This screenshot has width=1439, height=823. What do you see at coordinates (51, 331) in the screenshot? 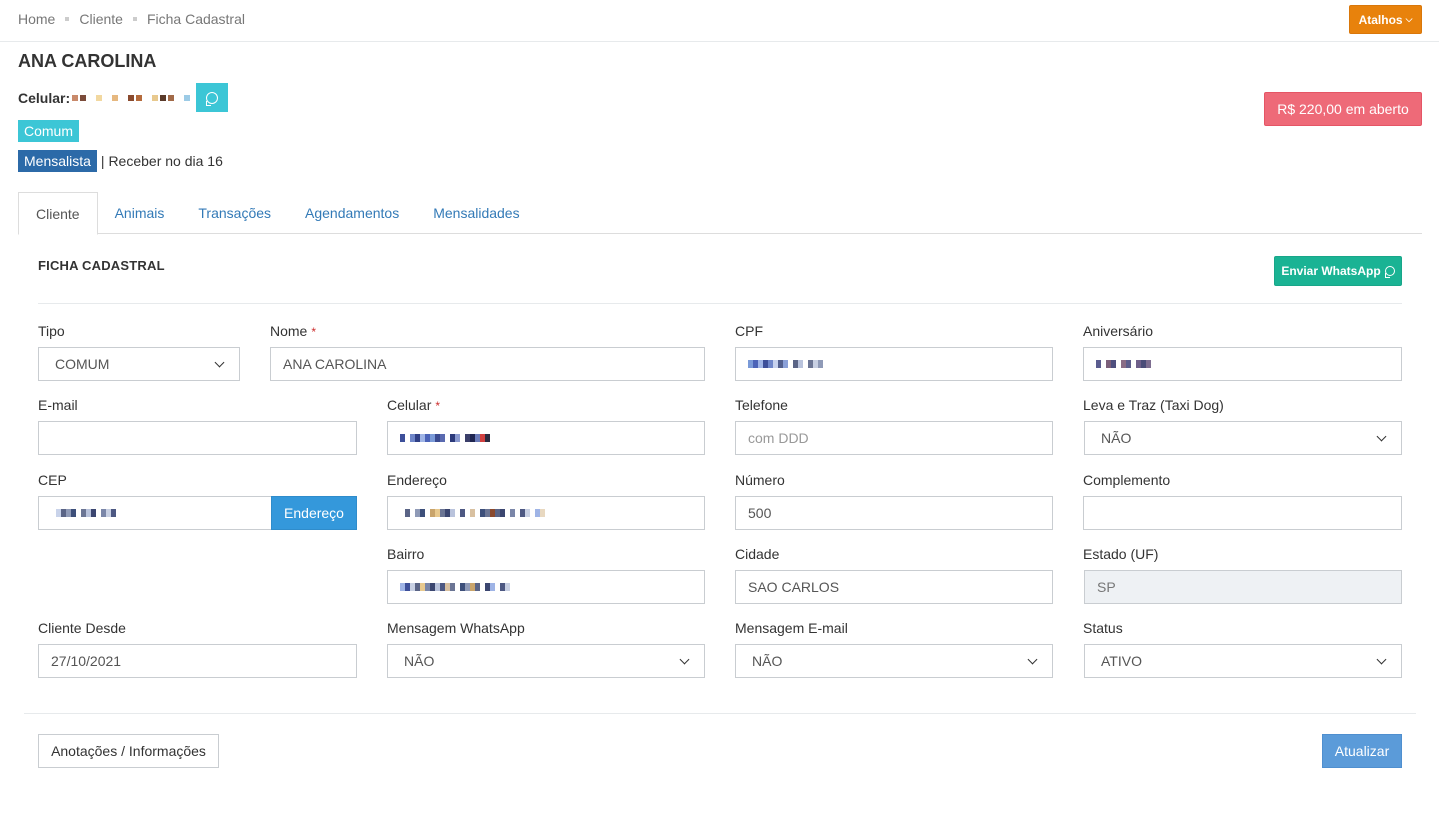
I see `tipo-label: Tipo` at bounding box center [51, 331].